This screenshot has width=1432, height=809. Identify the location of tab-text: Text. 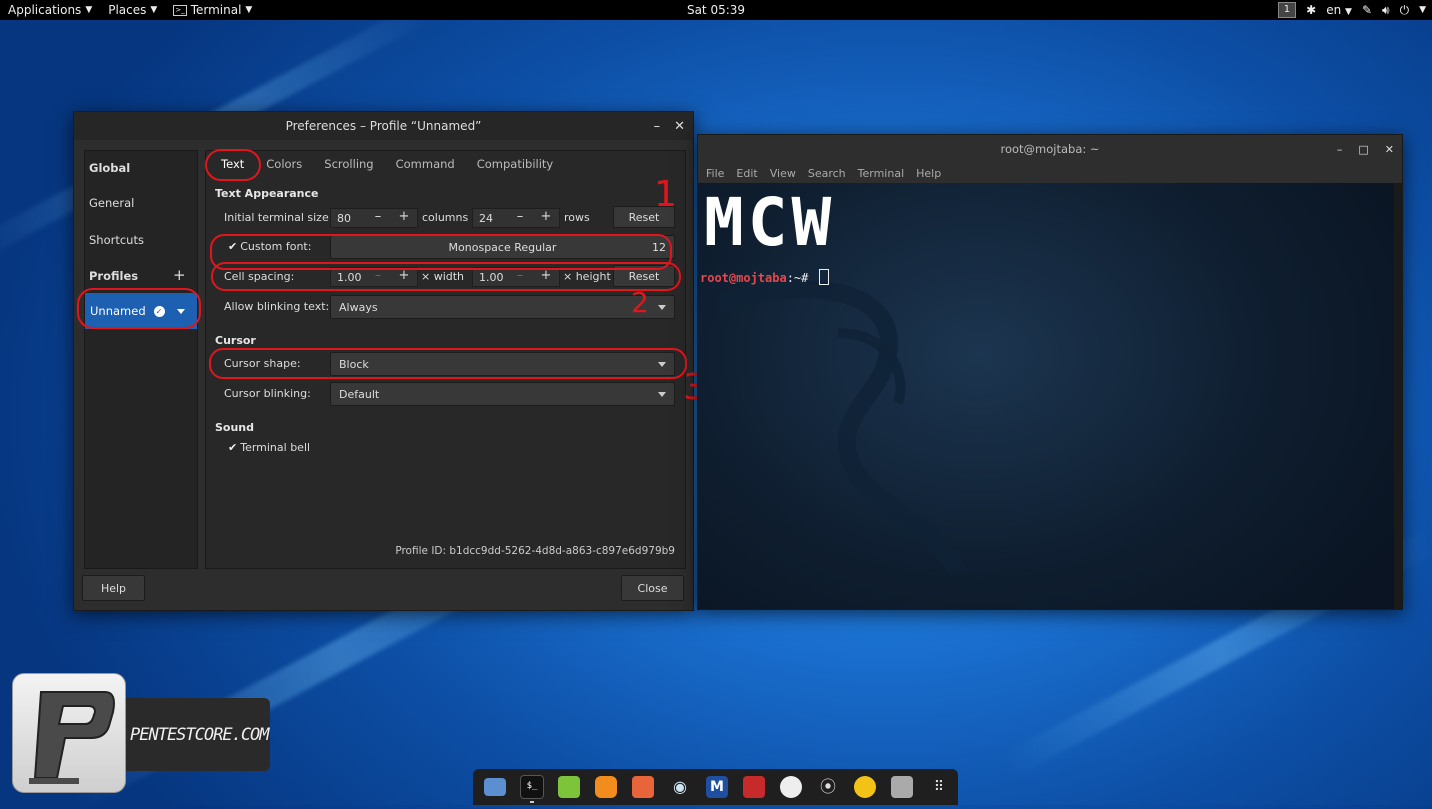
(230, 164).